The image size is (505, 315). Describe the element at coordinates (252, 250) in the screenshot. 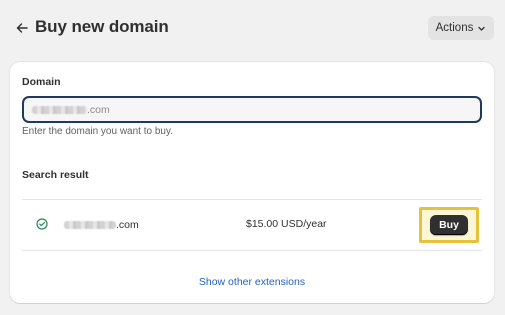

I see `result-divider-bottom` at that location.